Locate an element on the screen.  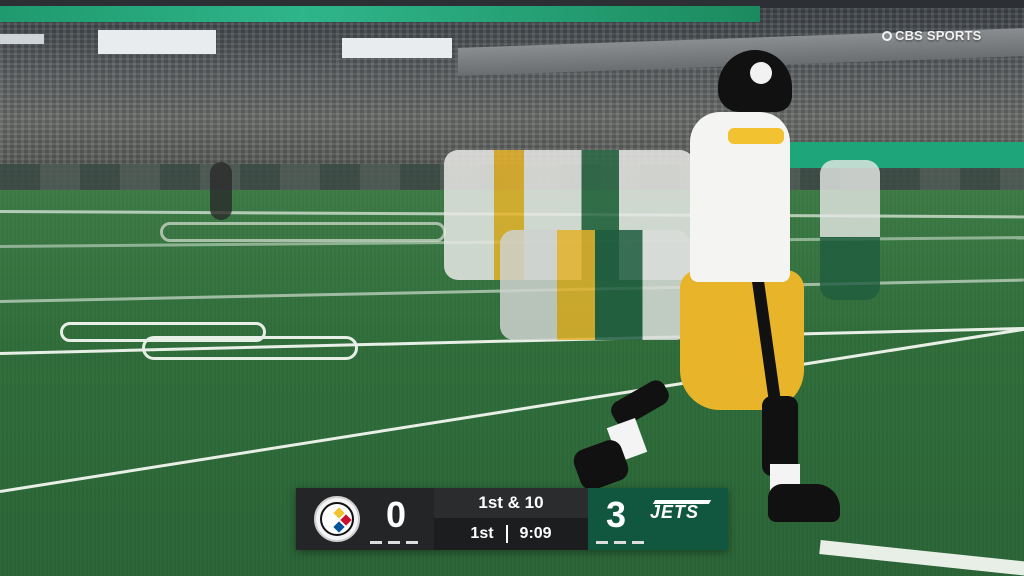
kicker-jersey-stripe is located at coordinates (756, 136).